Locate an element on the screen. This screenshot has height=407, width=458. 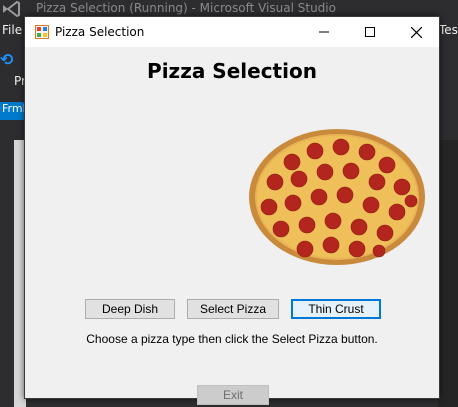
window-titlebar: Pizza Selection is located at coordinates (232, 32).